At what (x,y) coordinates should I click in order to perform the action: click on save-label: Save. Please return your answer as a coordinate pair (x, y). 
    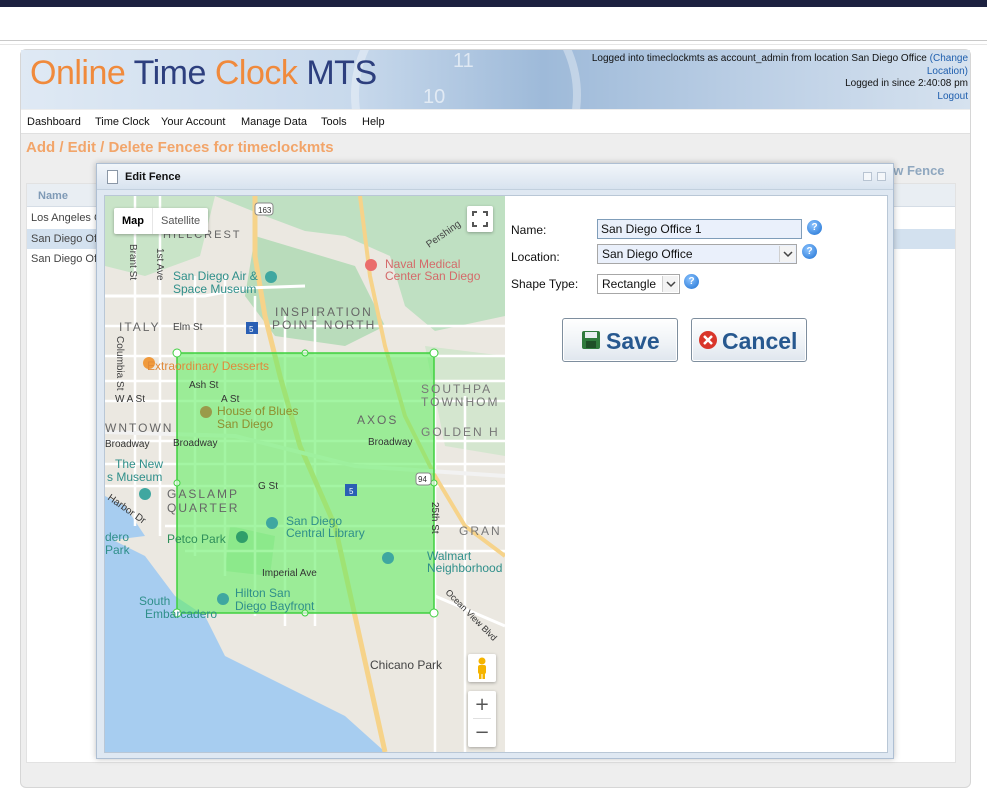
    Looking at the image, I should click on (633, 341).